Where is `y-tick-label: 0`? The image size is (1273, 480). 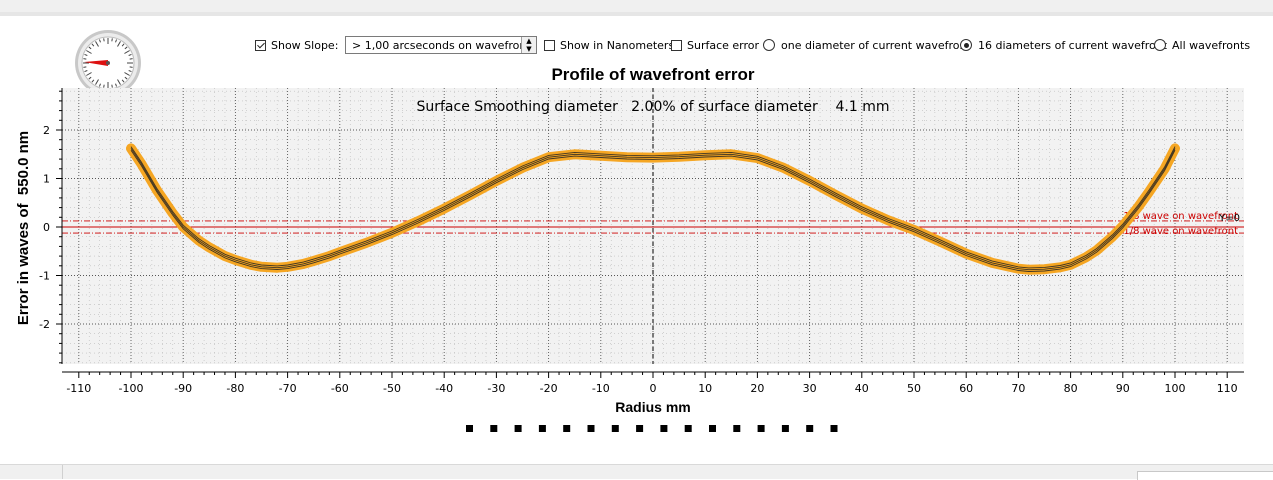
y-tick-label: 0 is located at coordinates (46, 227).